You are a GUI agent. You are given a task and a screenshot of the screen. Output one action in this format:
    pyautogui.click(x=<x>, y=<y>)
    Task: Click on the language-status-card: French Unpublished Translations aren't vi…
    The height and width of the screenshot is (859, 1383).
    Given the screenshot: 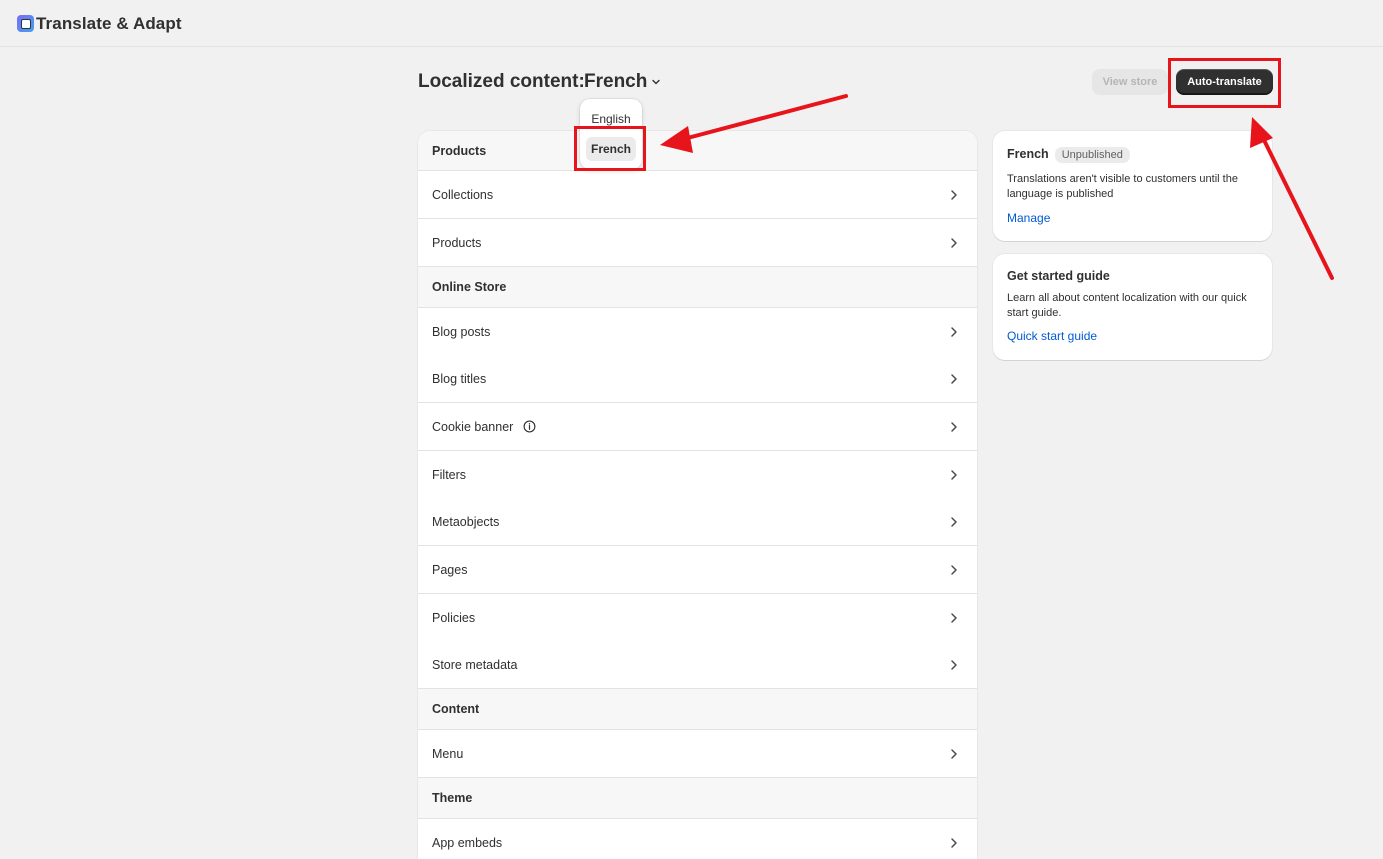 What is the action you would take?
    pyautogui.click(x=1132, y=186)
    